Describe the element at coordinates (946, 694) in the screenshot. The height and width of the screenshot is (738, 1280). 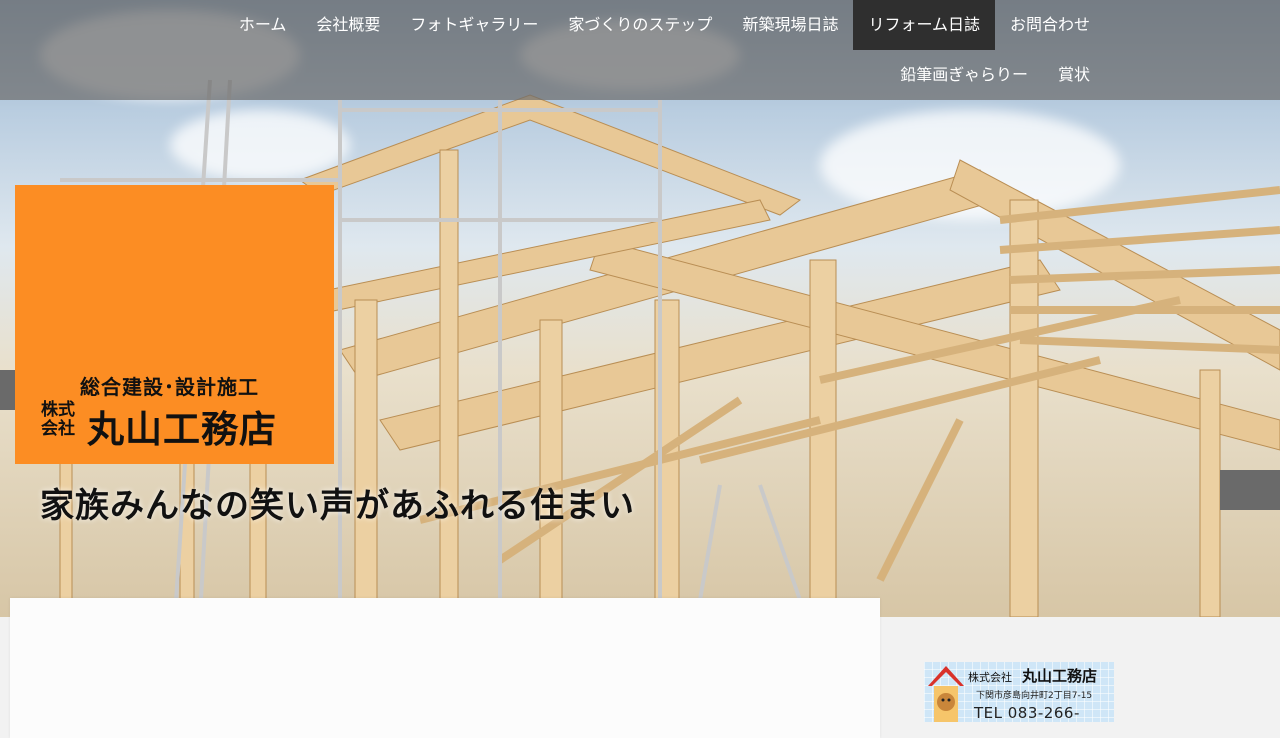
I see `house-mascot-icon` at that location.